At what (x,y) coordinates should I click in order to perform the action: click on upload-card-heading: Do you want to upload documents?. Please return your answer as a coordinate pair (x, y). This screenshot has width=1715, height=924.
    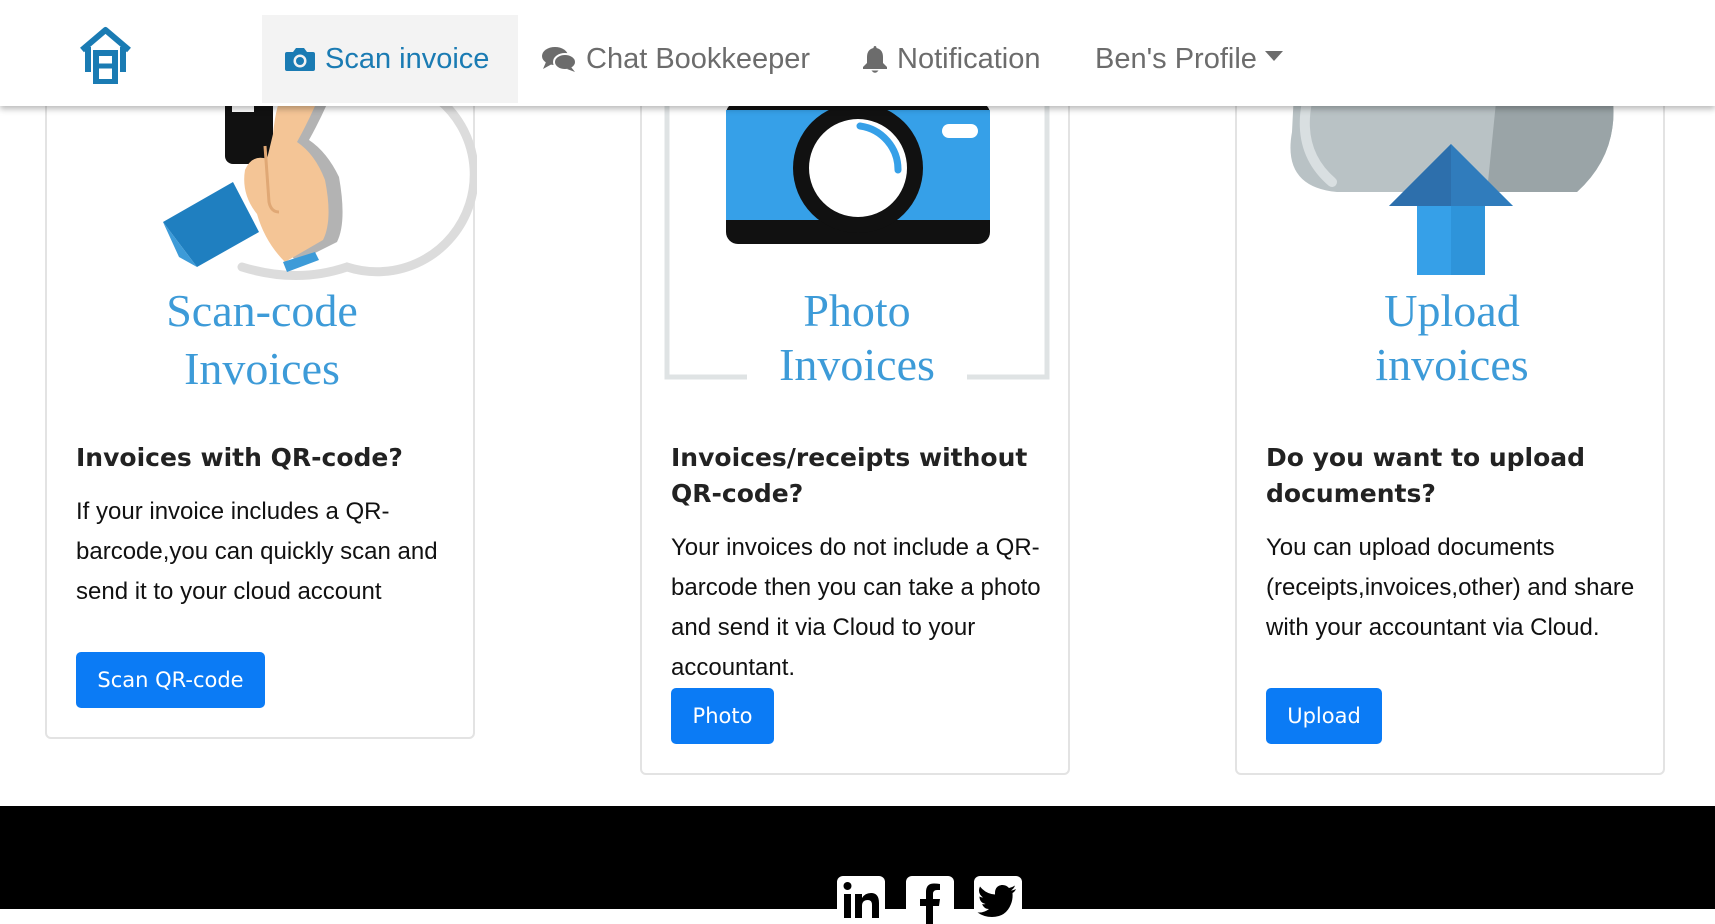
    Looking at the image, I should click on (1426, 475).